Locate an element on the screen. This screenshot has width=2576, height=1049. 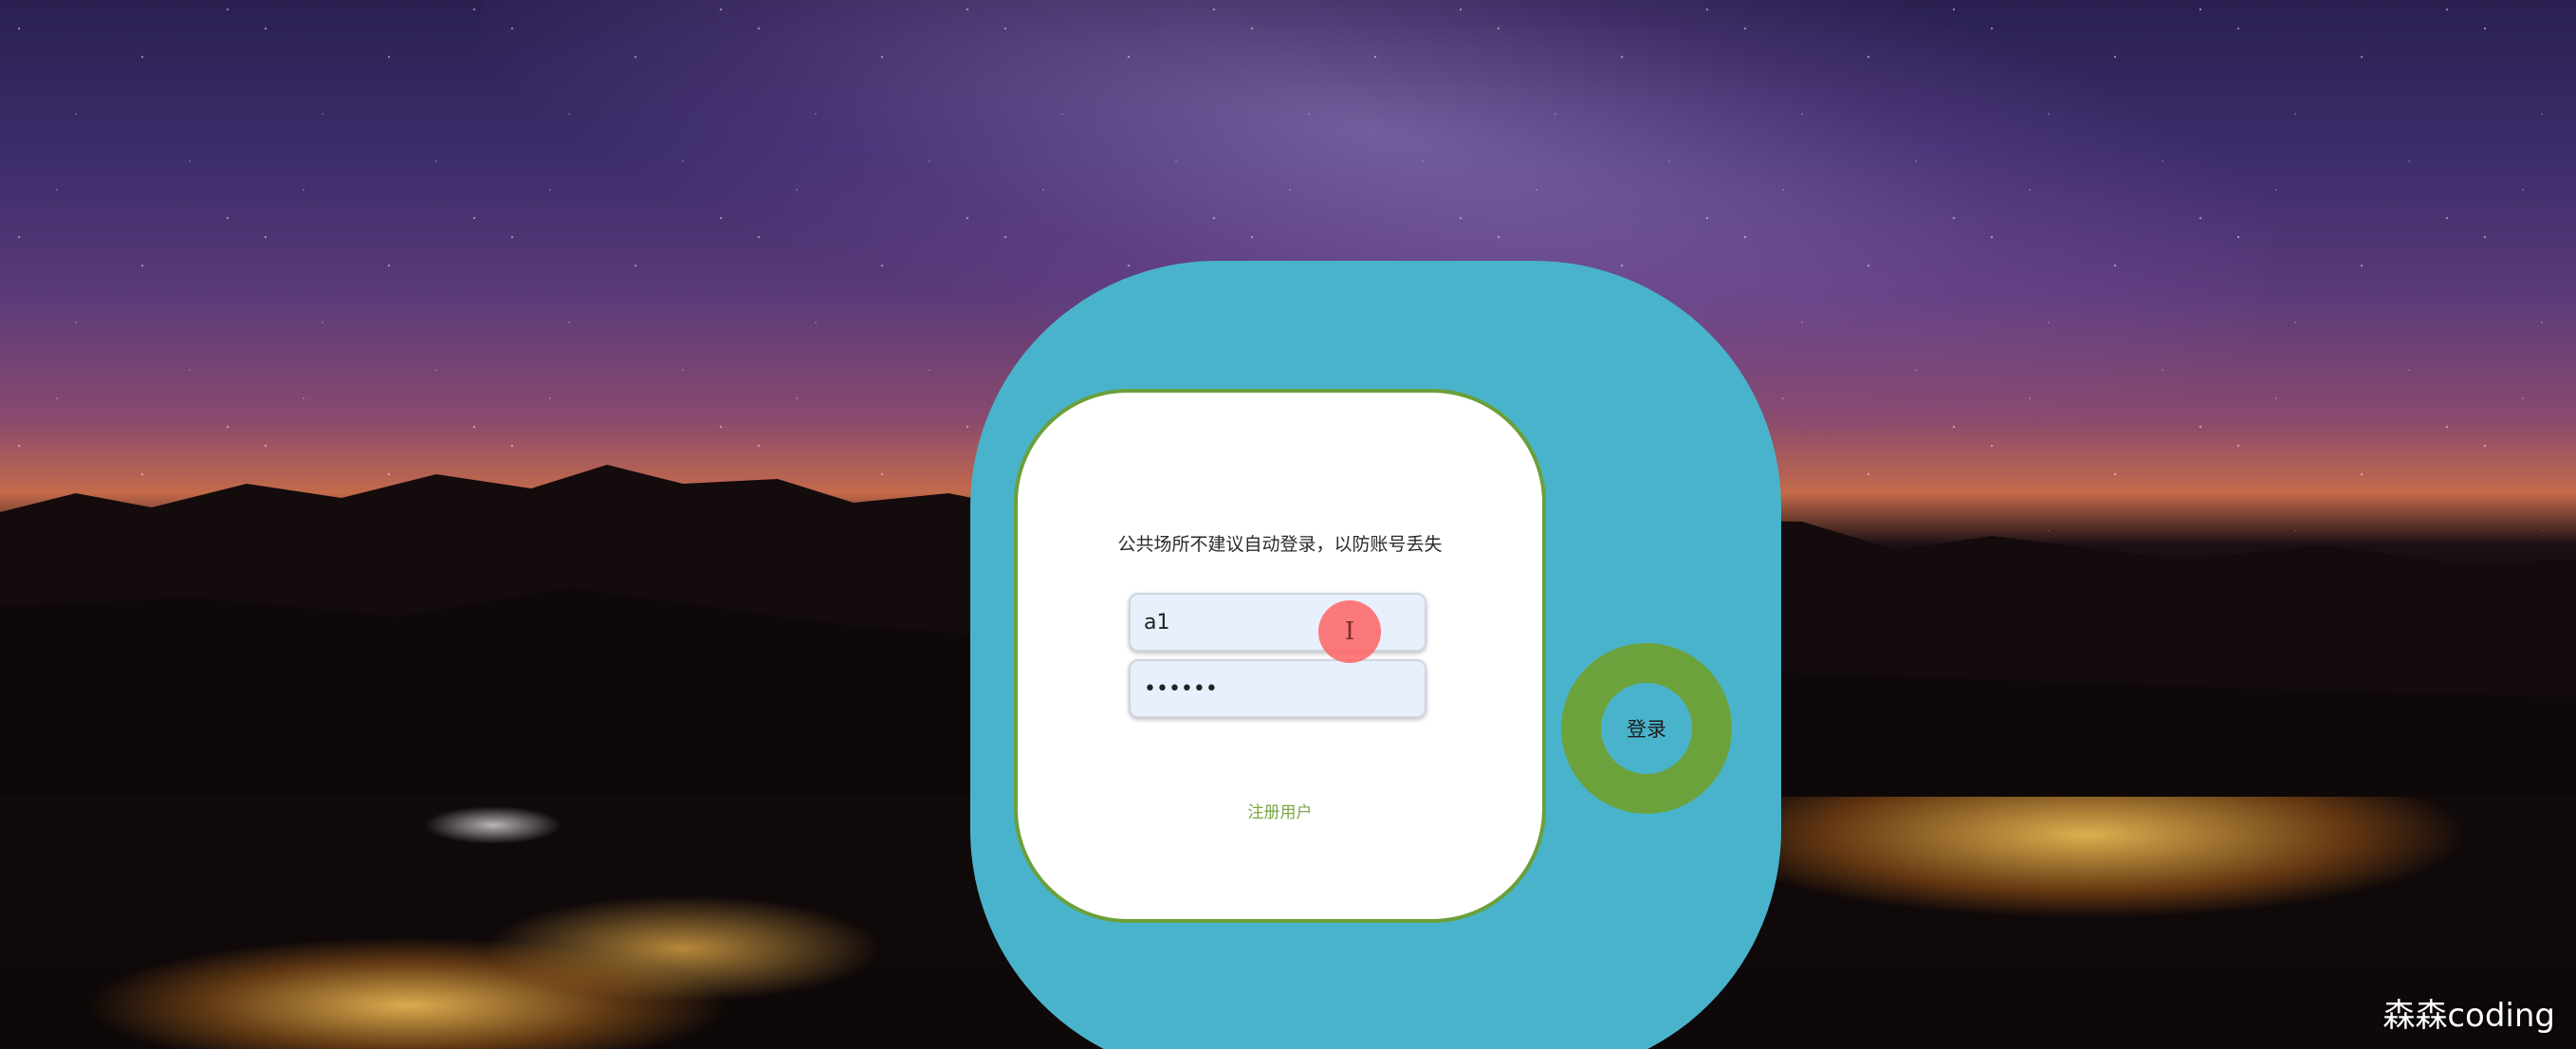
click-indicator: I is located at coordinates (1349, 632).